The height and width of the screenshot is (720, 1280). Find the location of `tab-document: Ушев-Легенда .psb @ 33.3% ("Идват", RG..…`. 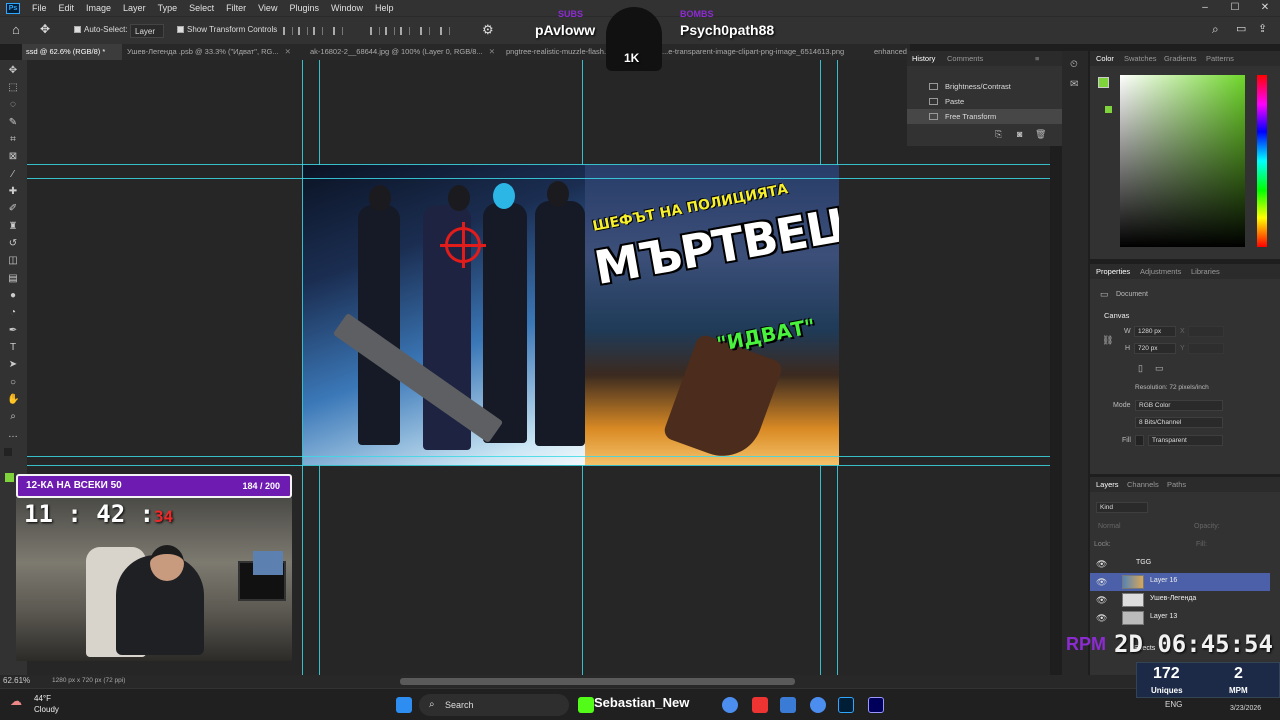

tab-document: Ушев-Легенда .psb @ 33.3% ("Идват", RG..… is located at coordinates (217, 52).